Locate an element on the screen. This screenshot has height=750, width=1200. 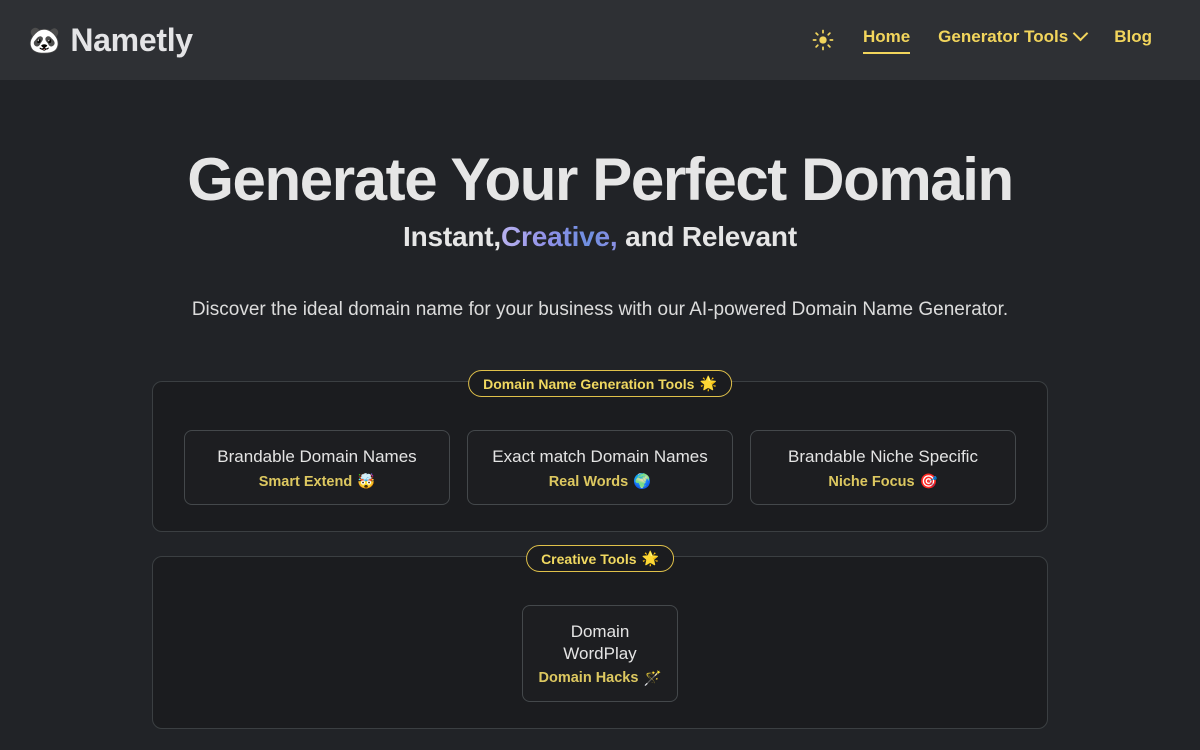
tool-card-subtitle: Real Words 🌍 is located at coordinates (600, 482).